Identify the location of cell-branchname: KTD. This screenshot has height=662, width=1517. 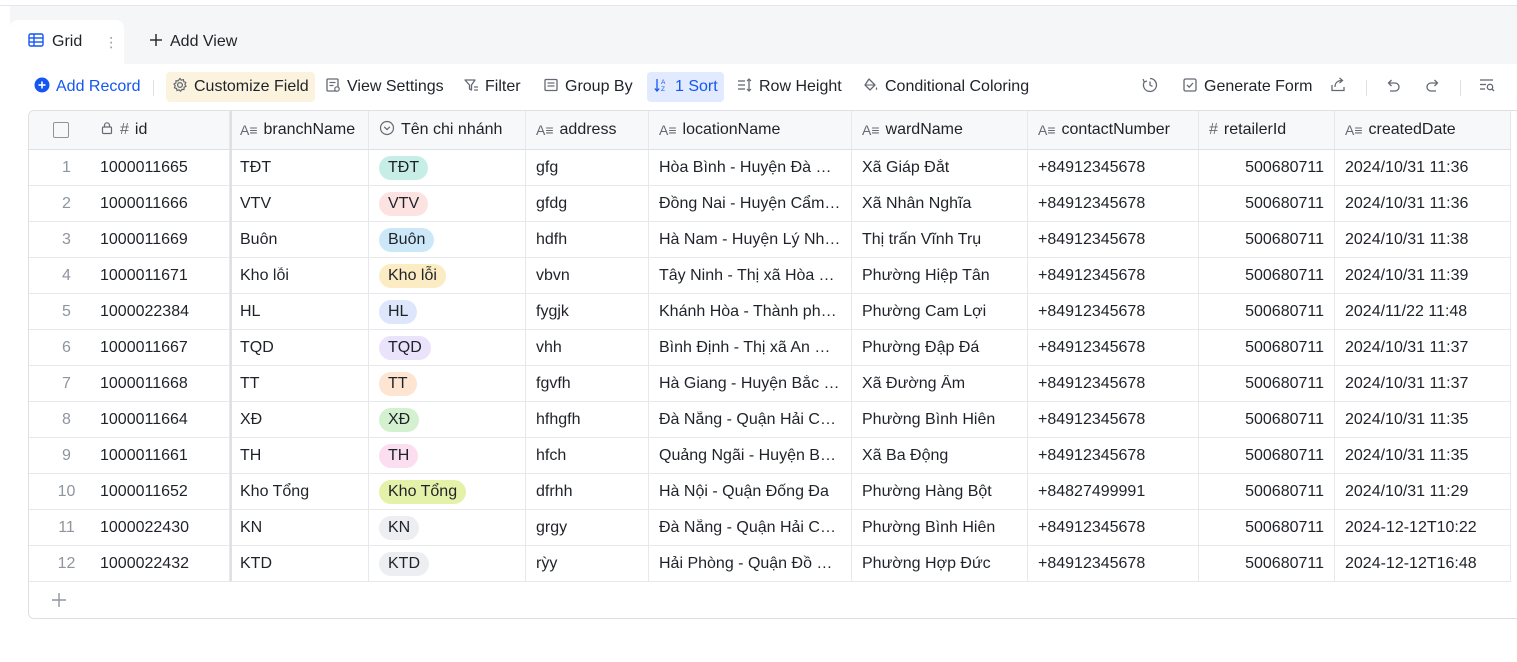
(299, 563).